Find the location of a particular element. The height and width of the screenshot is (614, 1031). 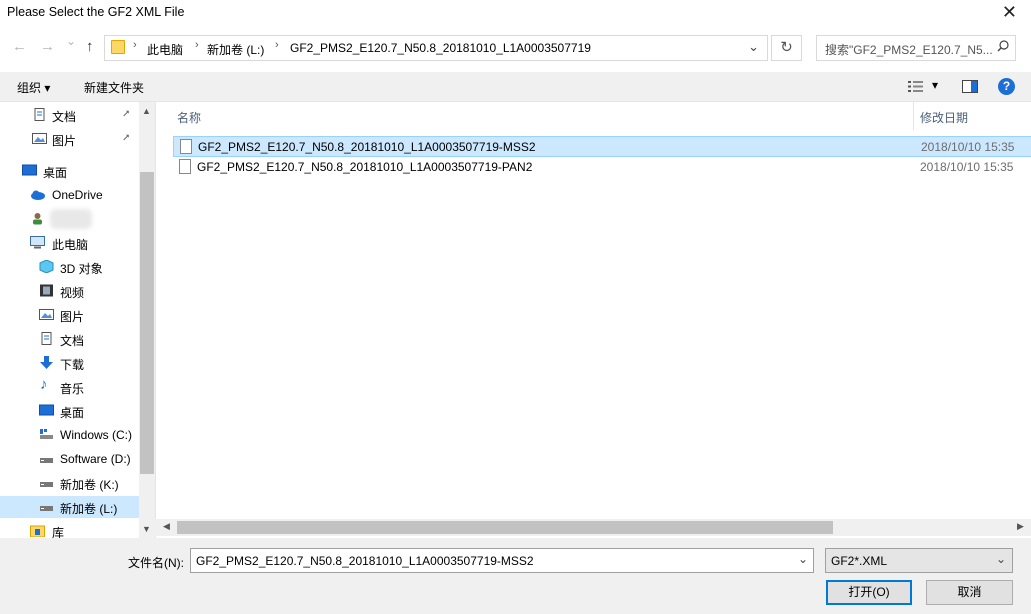

download-icon is located at coordinates (46, 362).